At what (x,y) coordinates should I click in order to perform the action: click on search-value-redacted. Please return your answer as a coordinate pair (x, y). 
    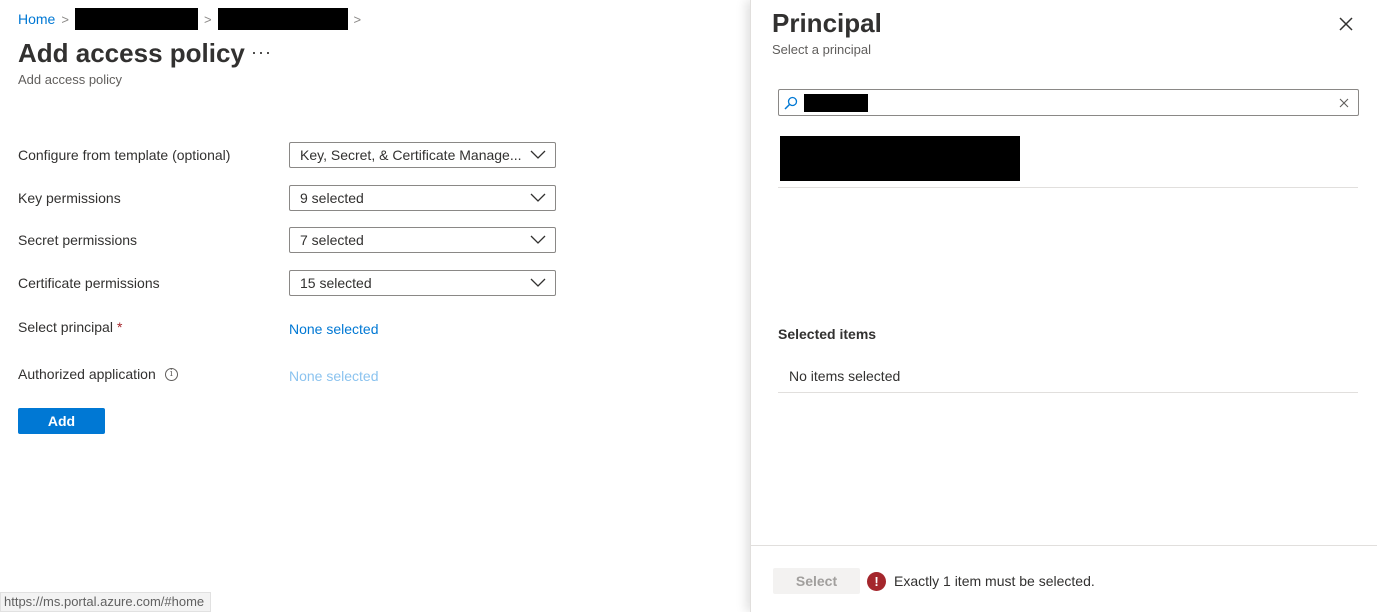
    Looking at the image, I should click on (836, 102).